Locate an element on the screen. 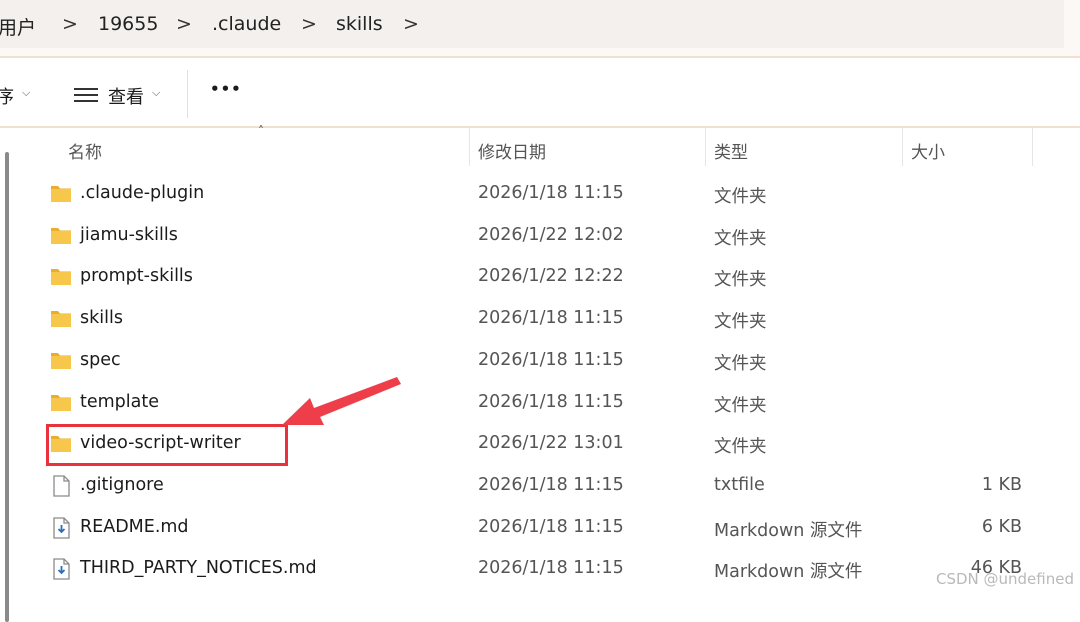 Image resolution: width=1080 pixels, height=622 pixels. file-row: .claude-plugin 2026/1/18 11:15 文件夹 is located at coordinates (562, 194).